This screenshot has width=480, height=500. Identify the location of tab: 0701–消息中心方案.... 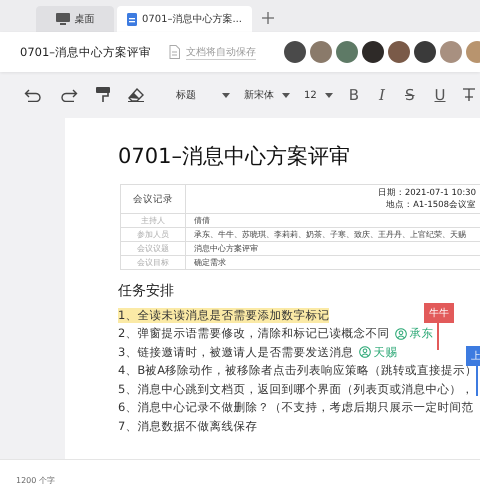
(184, 19).